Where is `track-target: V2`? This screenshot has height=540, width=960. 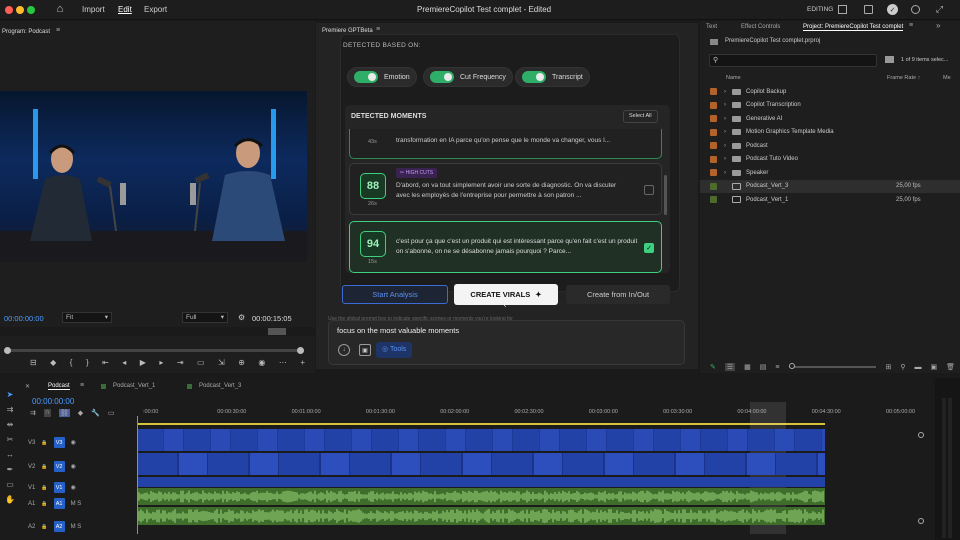
track-target: V2 is located at coordinates (59, 466).